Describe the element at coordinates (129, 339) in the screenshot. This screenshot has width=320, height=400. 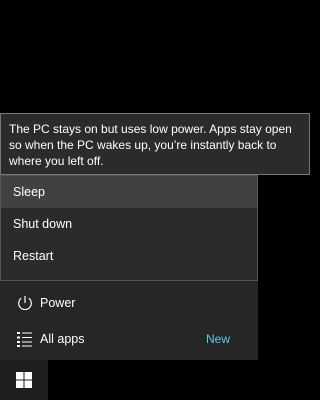
I see `all-apps-button: All apps New` at that location.